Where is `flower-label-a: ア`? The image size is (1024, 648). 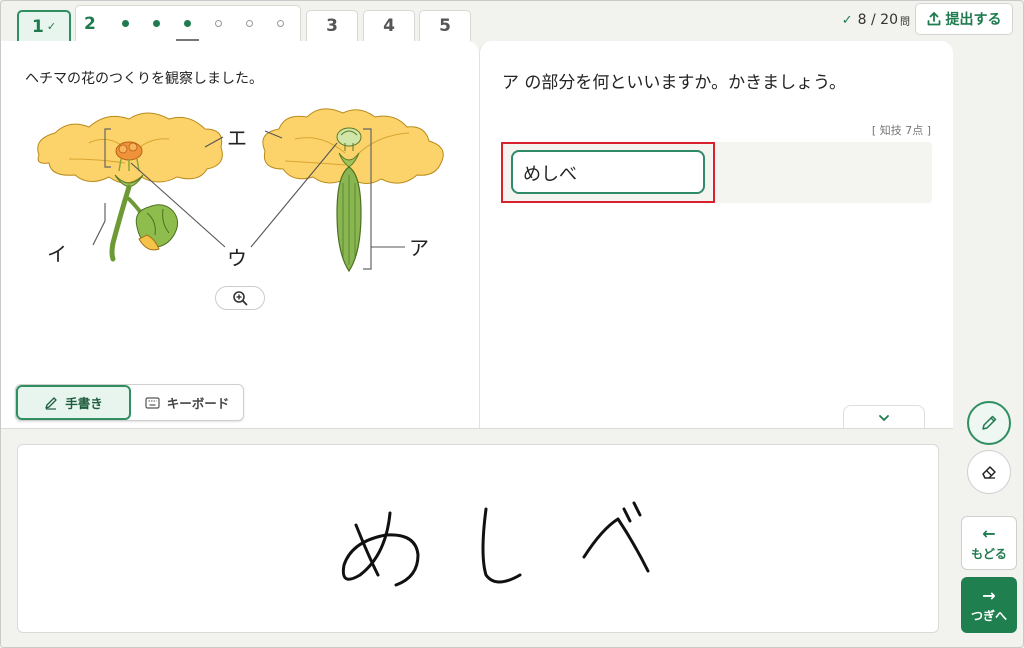 flower-label-a: ア is located at coordinates (419, 248).